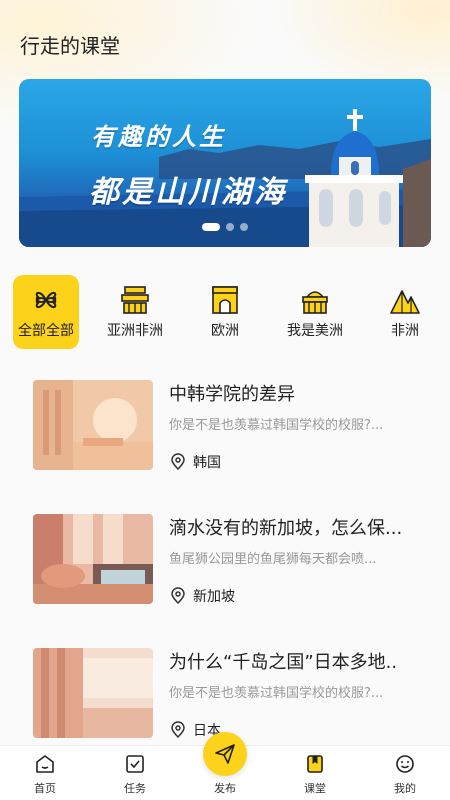 This screenshot has height=800, width=450. What do you see at coordinates (225, 331) in the screenshot?
I see `category-label: 欧洲` at bounding box center [225, 331].